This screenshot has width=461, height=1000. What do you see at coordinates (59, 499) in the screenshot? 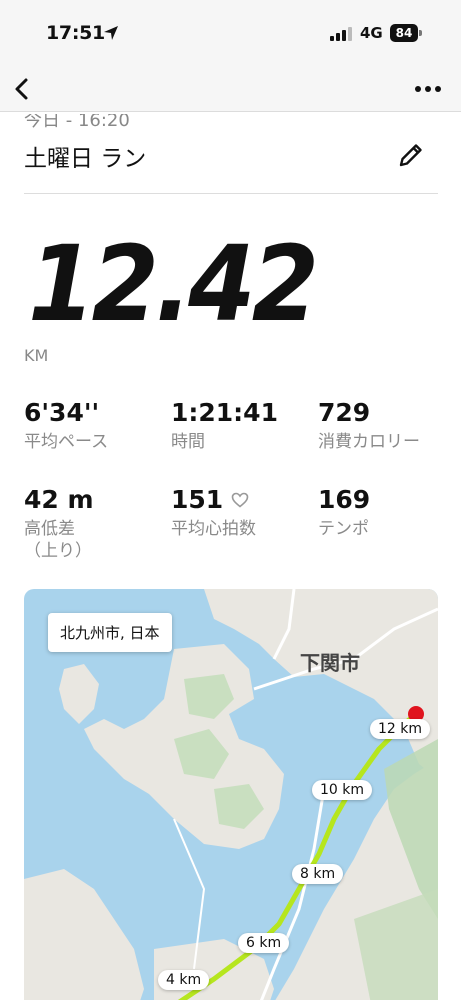
I see `stat-value: 42 m` at bounding box center [59, 499].